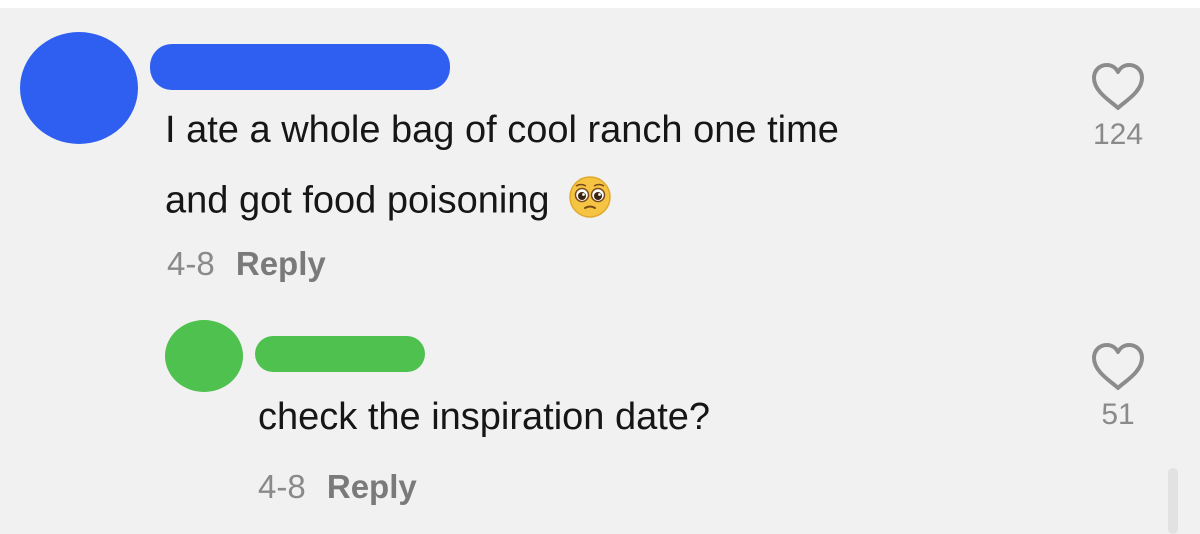  I want to click on comment-text: check the inspiration date?, so click(484, 417).